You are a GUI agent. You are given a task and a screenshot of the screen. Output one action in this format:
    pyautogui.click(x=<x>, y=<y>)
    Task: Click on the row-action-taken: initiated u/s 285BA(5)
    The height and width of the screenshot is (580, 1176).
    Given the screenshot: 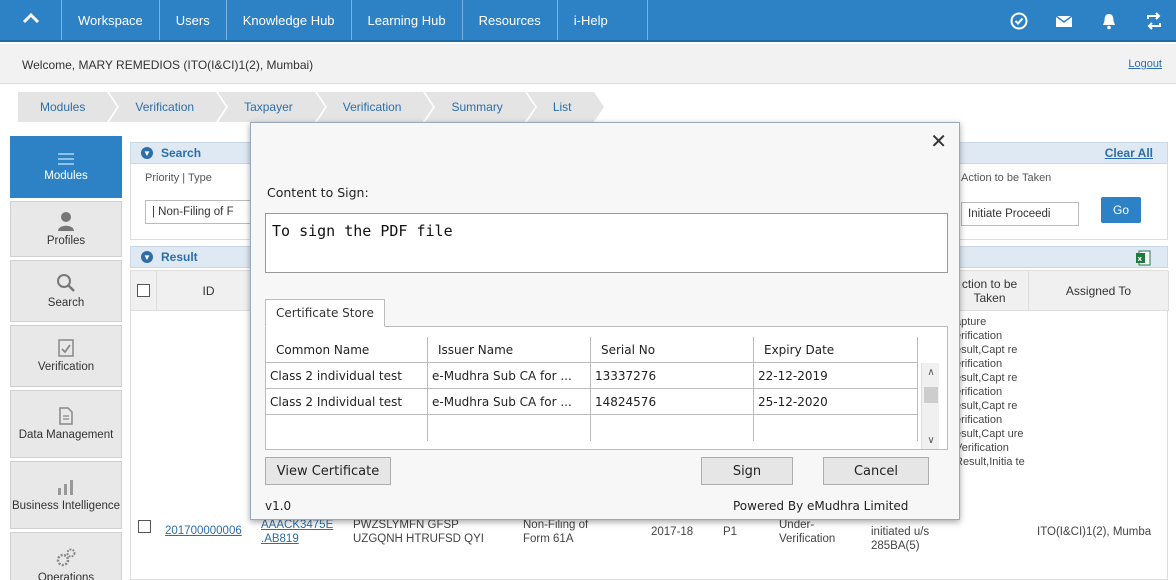 What is the action you would take?
    pyautogui.click(x=900, y=539)
    